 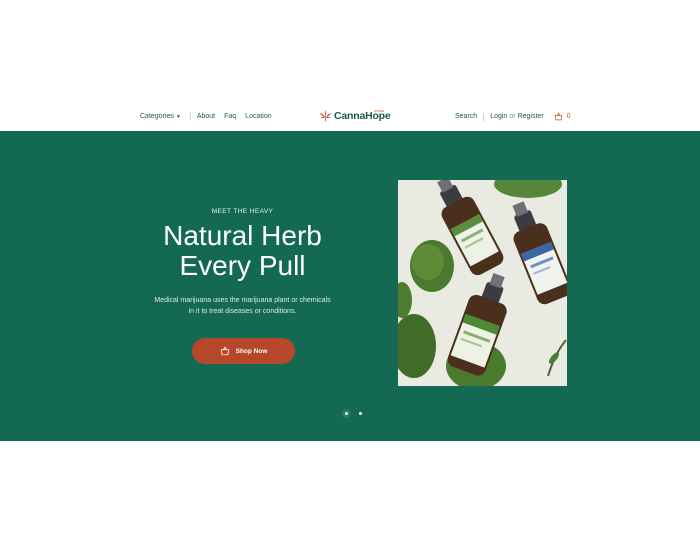 I want to click on slider-pagination, so click(x=352, y=413).